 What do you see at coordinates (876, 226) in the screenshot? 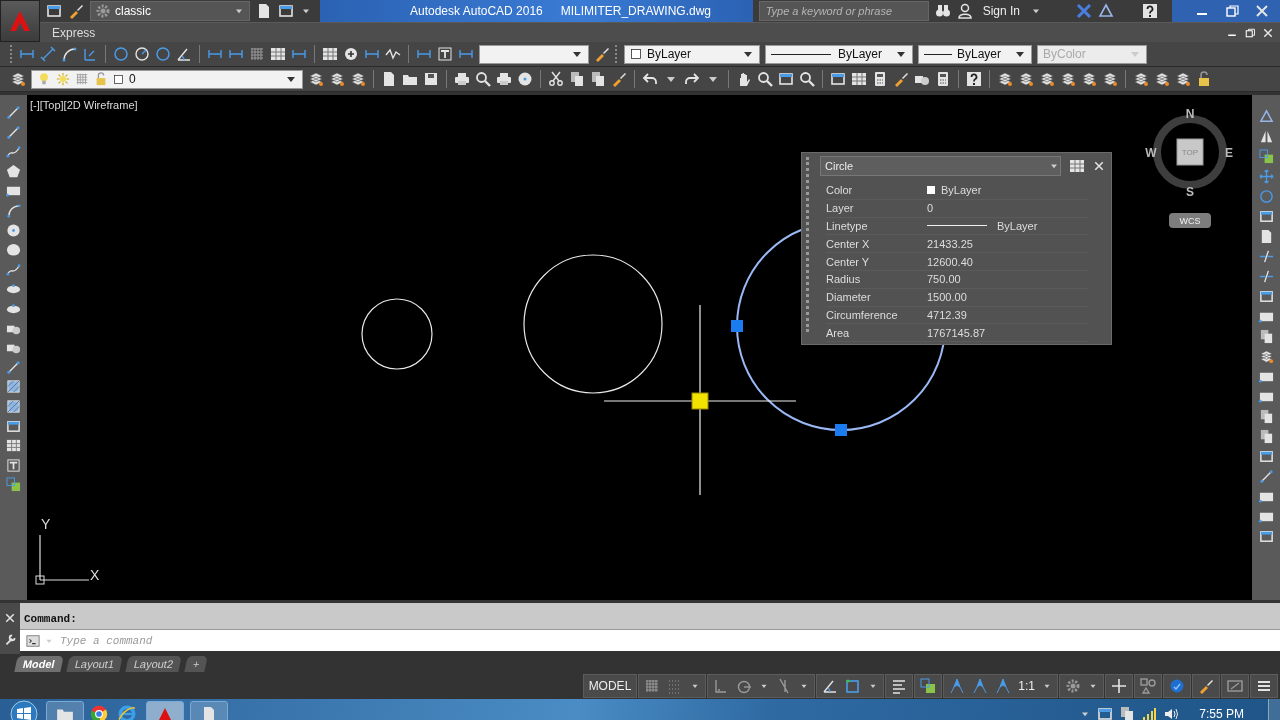
I see `property-label: Linetype` at bounding box center [876, 226].